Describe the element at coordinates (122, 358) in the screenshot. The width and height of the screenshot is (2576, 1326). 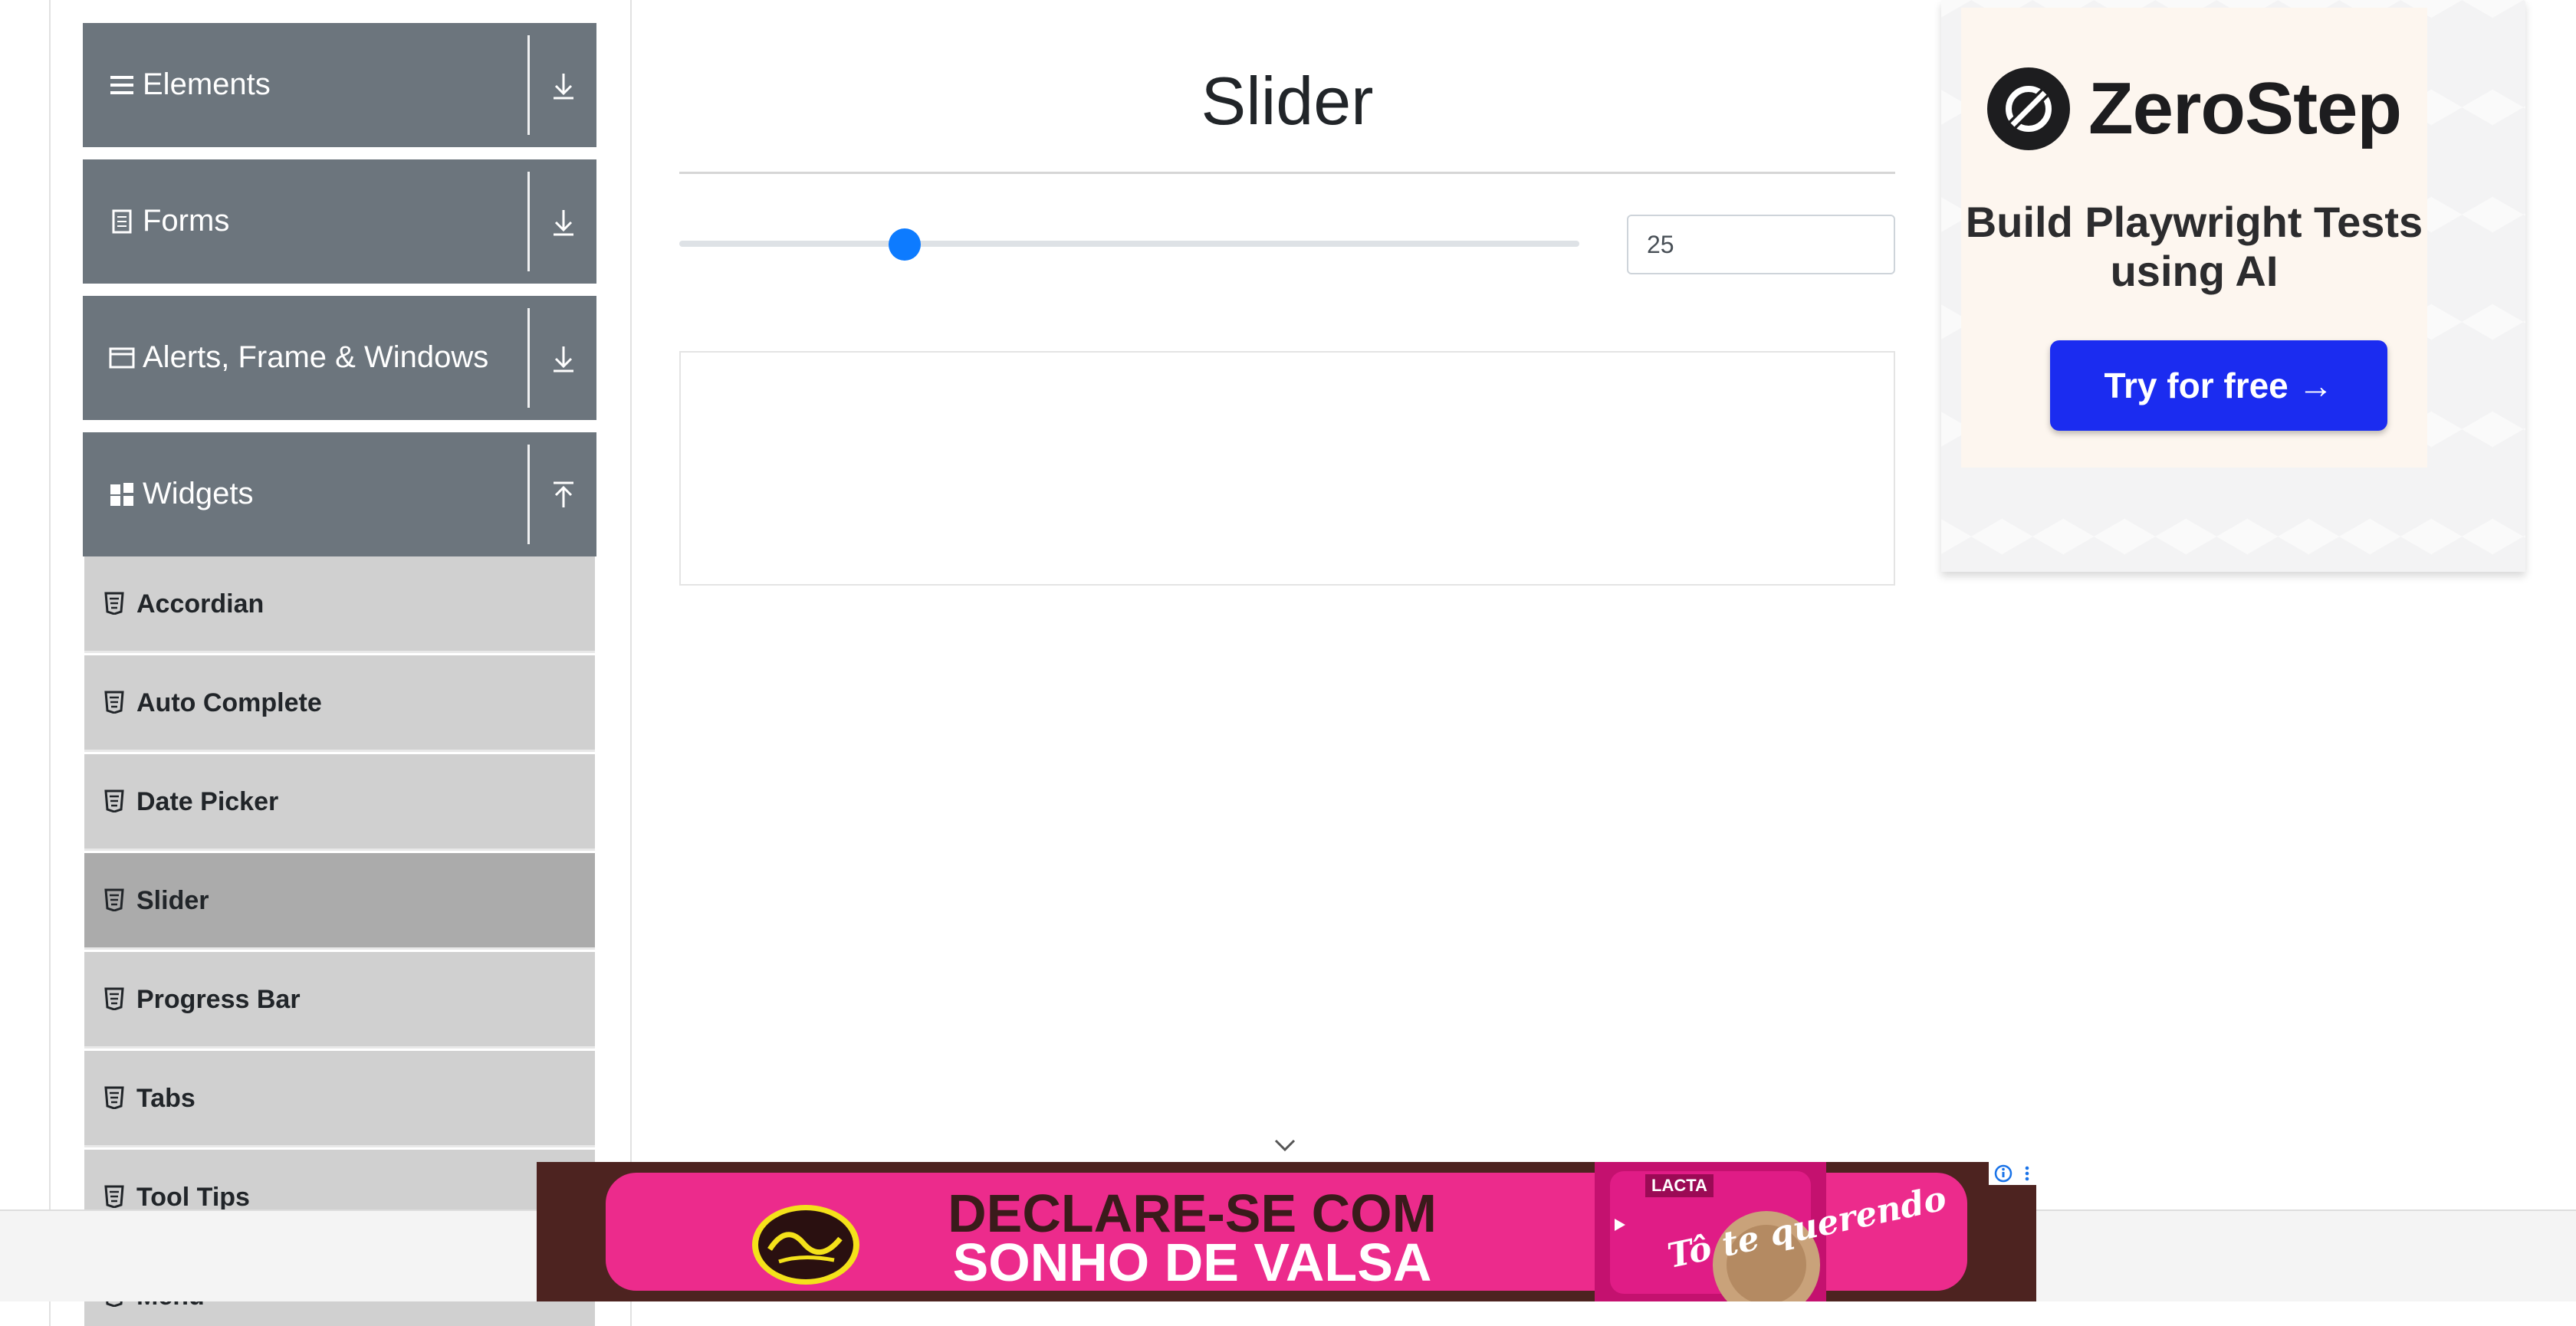
I see `window-icon` at that location.